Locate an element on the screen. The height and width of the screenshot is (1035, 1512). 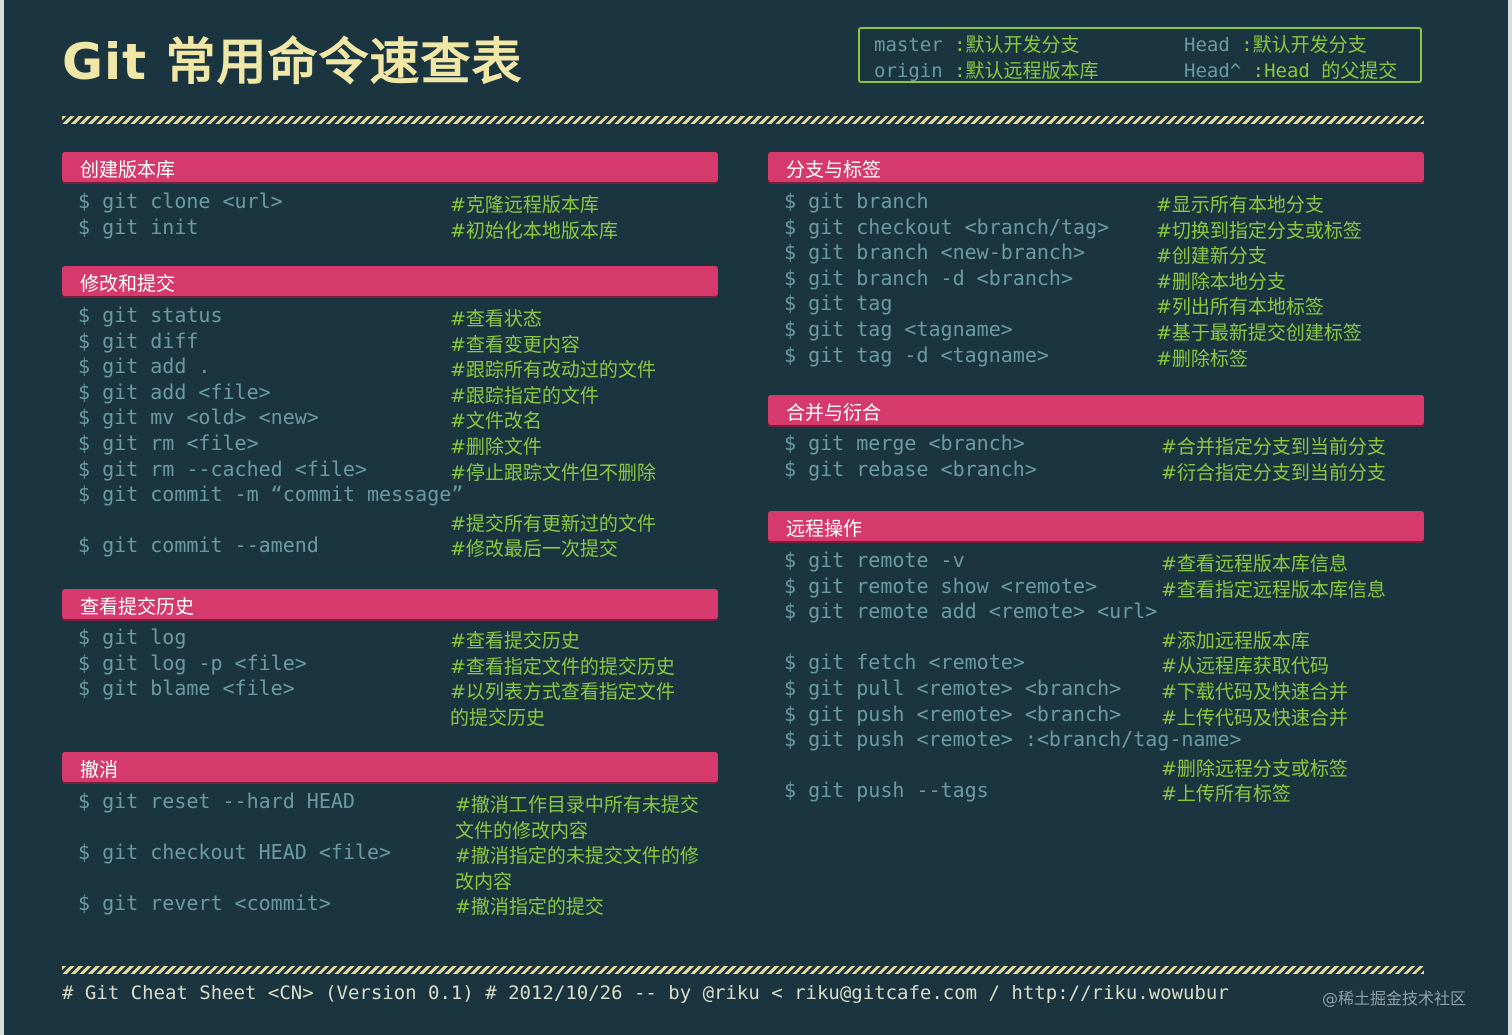
command-comment: #从远程库获取代码 is located at coordinates (1245, 666).